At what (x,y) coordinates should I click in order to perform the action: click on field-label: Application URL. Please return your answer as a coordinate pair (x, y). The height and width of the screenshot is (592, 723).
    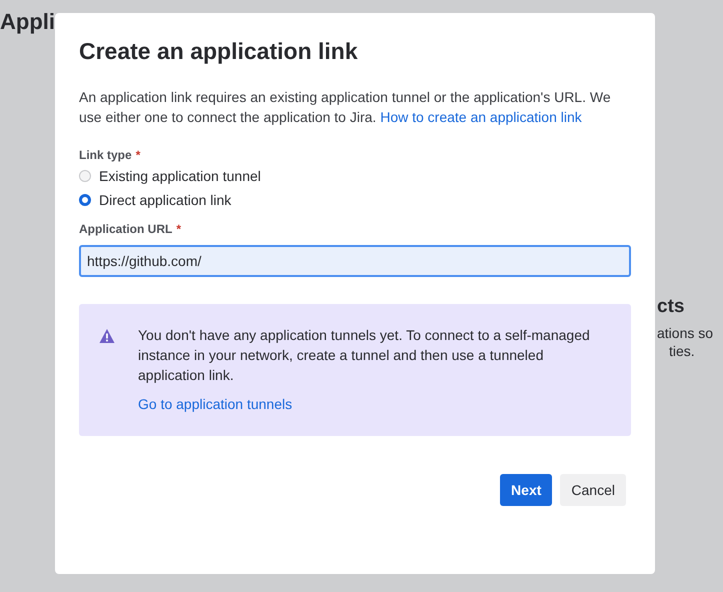
    Looking at the image, I should click on (125, 229).